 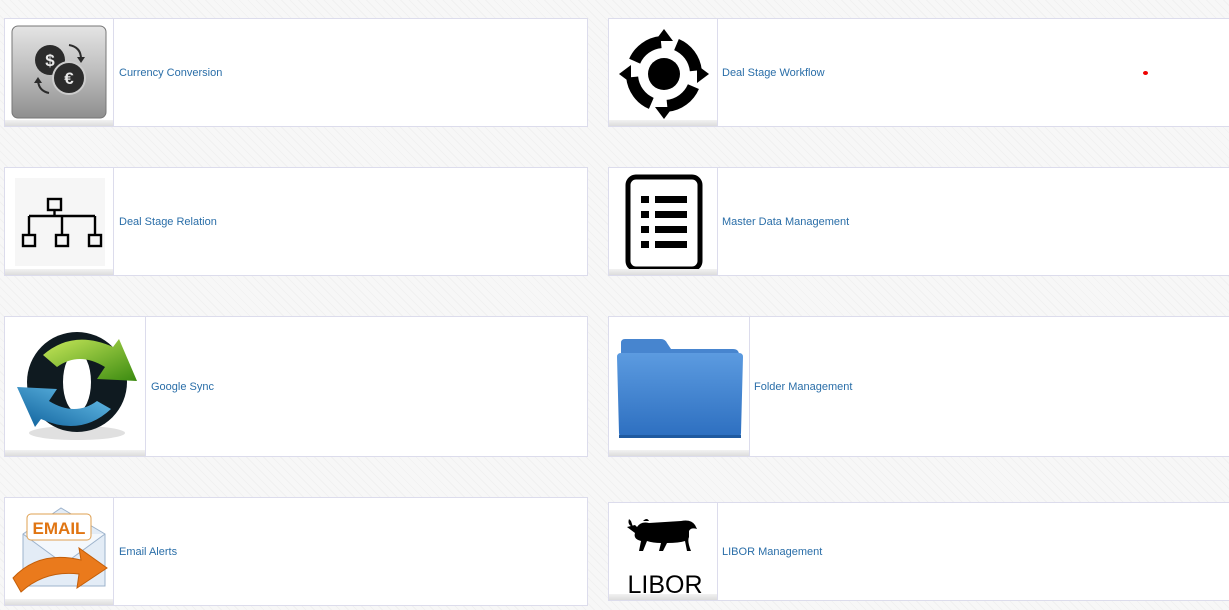 I want to click on icon-box: EMAIL, so click(x=59, y=551).